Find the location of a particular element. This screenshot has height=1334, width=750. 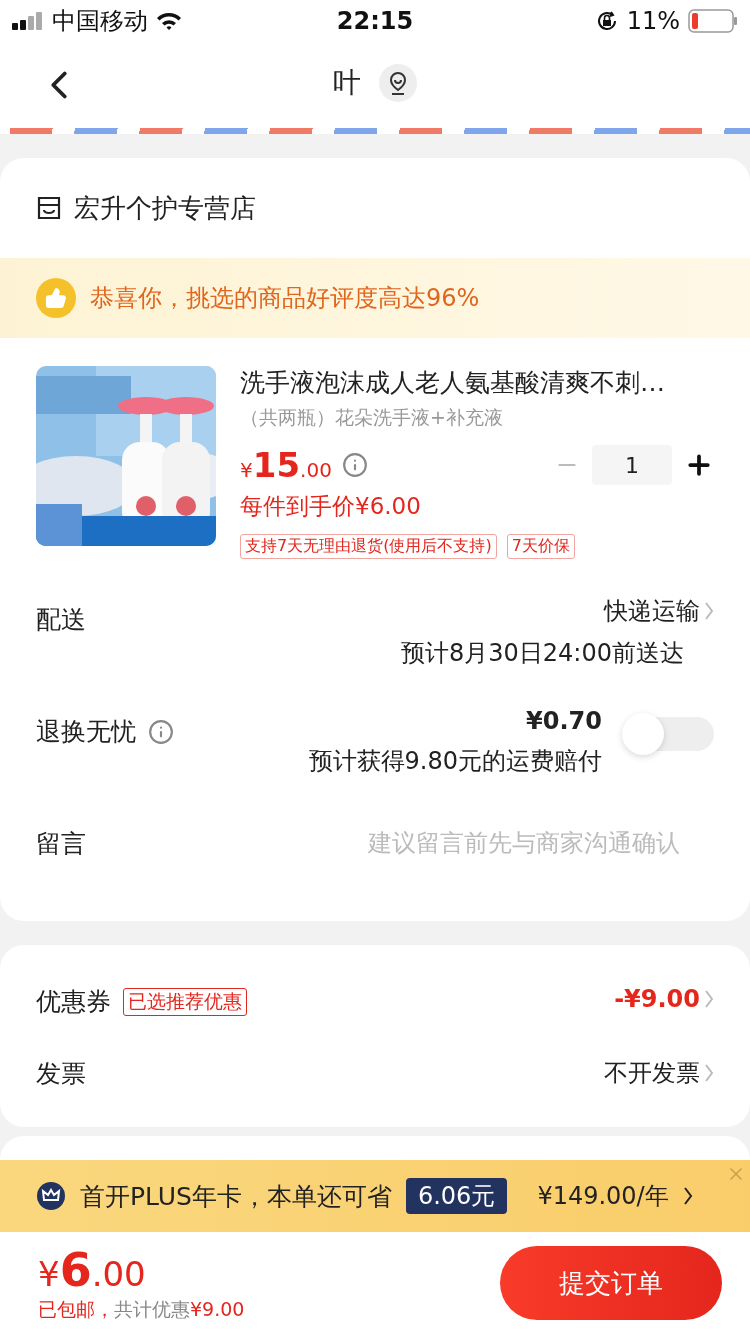

return-insurance-label: 退换无忧 is located at coordinates (86, 732).